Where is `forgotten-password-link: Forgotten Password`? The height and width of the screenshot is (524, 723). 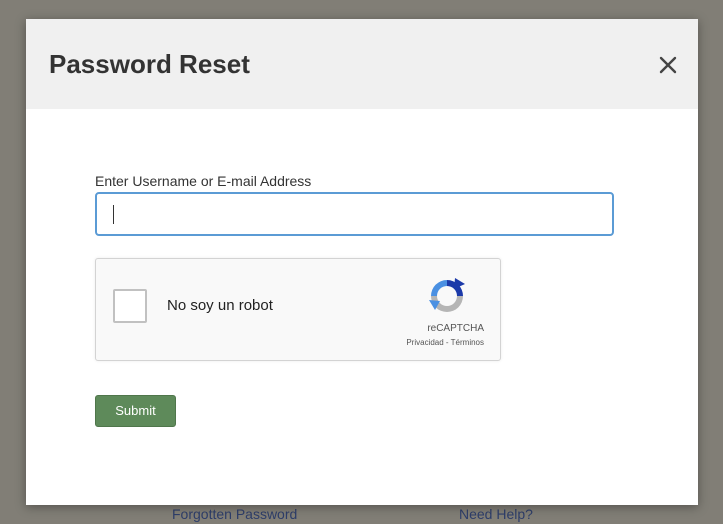
forgotten-password-link: Forgotten Password is located at coordinates (234, 514).